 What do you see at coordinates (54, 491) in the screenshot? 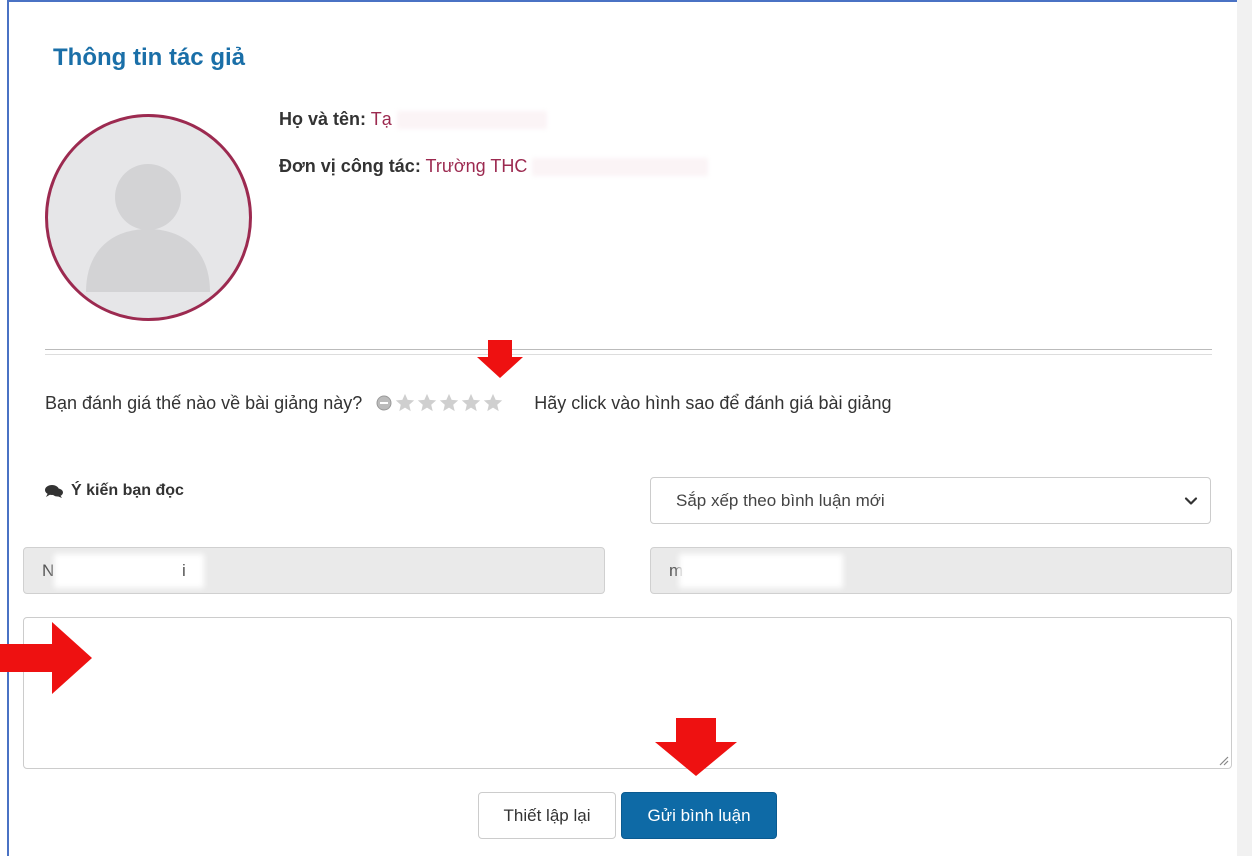
I see `chat-bubbles-icon` at bounding box center [54, 491].